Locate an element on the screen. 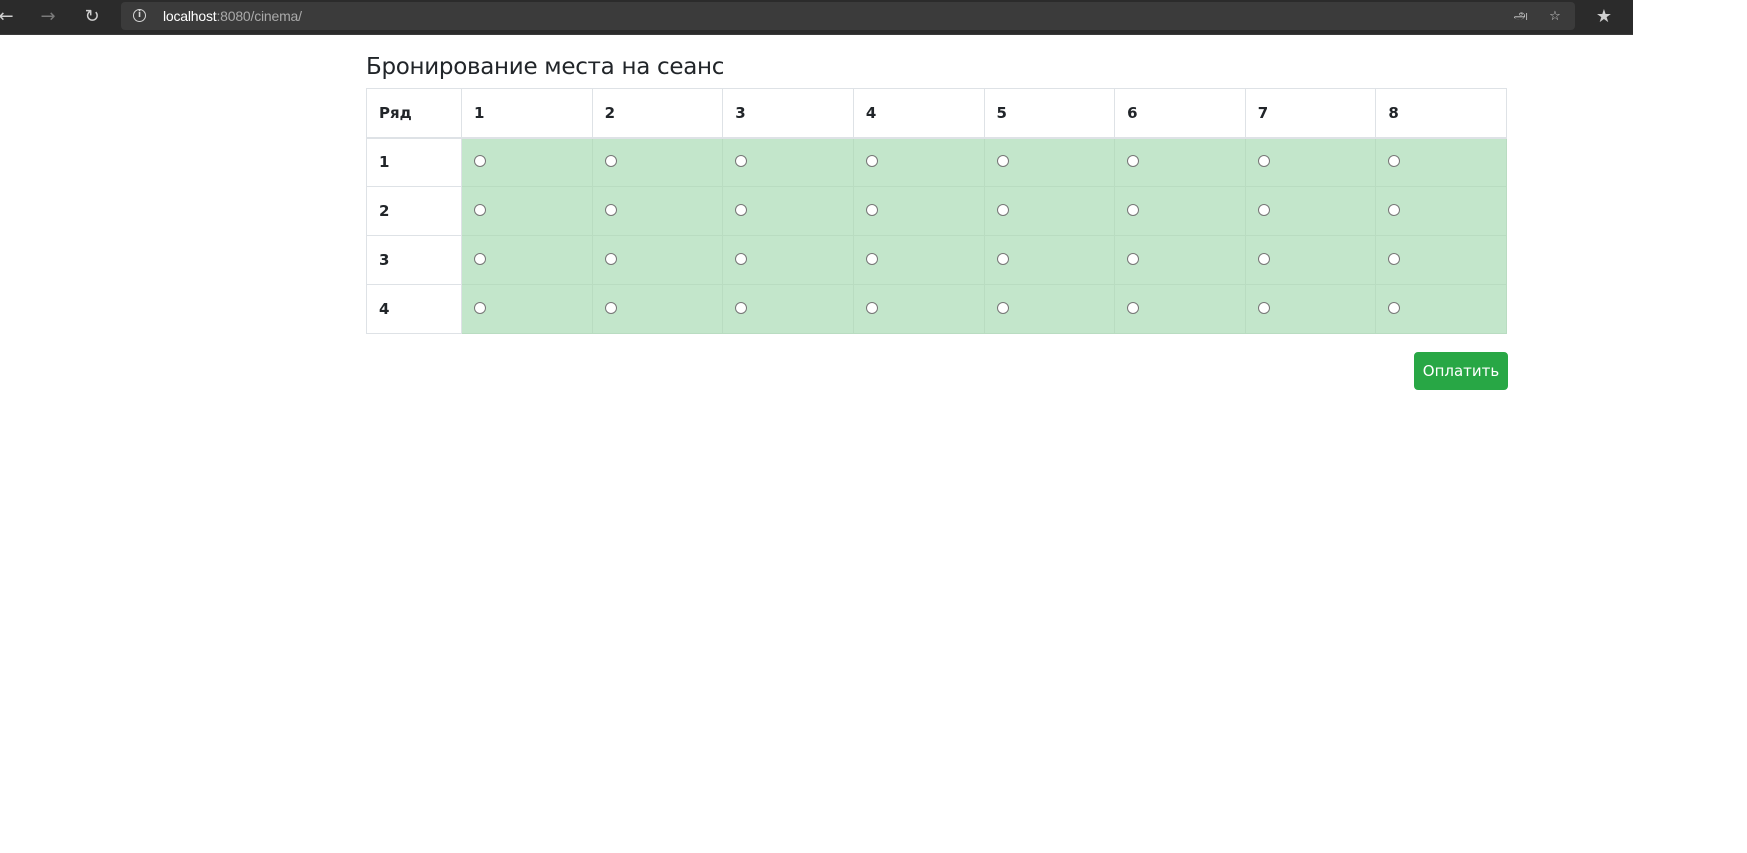 This screenshot has width=1747, height=853. seat-column-header: 5 is located at coordinates (1049, 113).